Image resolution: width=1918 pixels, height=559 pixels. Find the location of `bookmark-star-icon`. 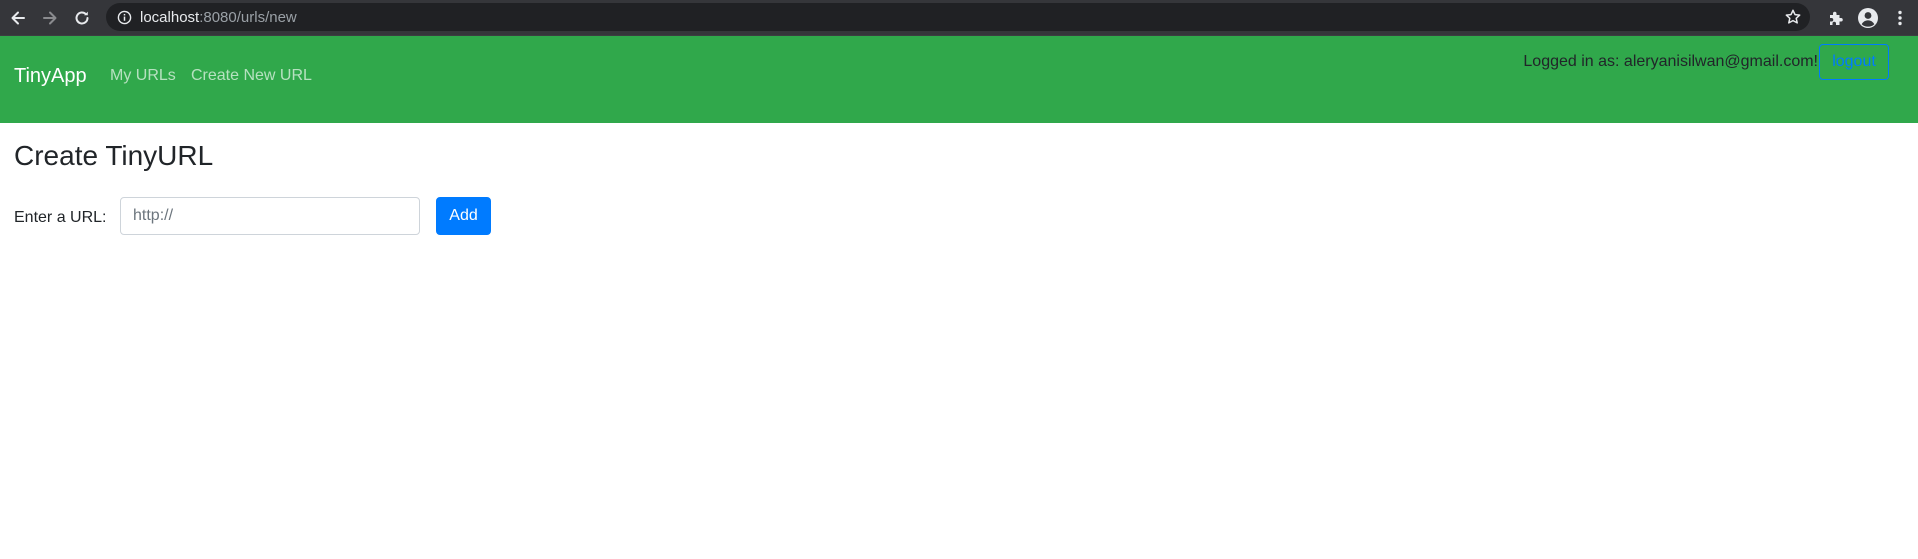

bookmark-star-icon is located at coordinates (1793, 17).